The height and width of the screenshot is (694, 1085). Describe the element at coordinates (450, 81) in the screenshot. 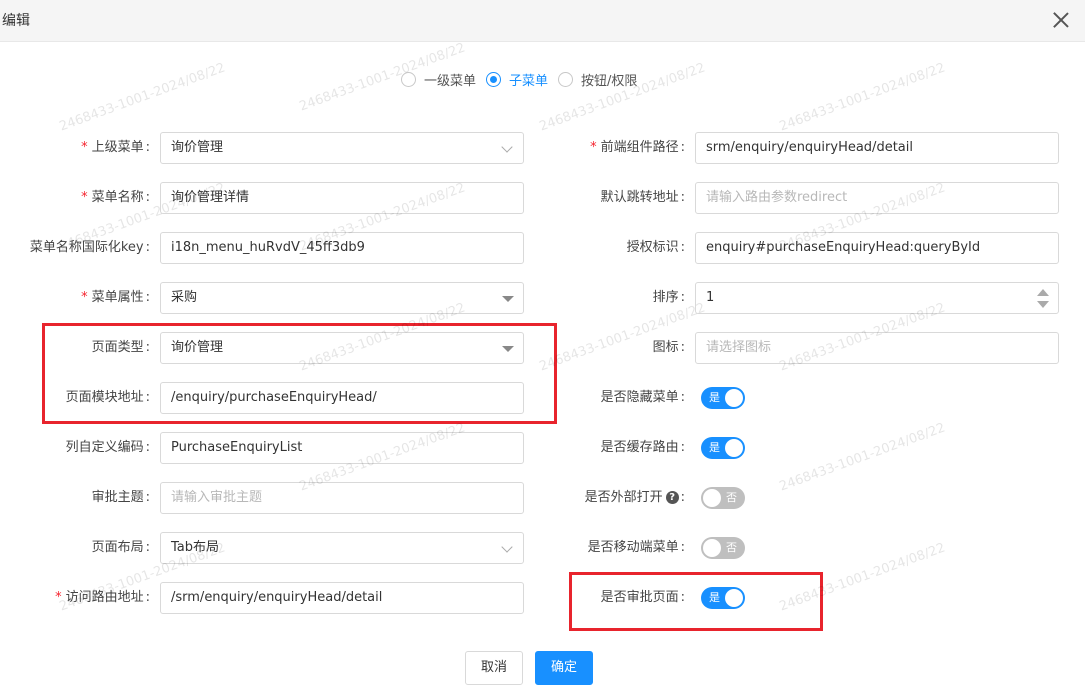

I see `radio-label: 一级菜单` at that location.